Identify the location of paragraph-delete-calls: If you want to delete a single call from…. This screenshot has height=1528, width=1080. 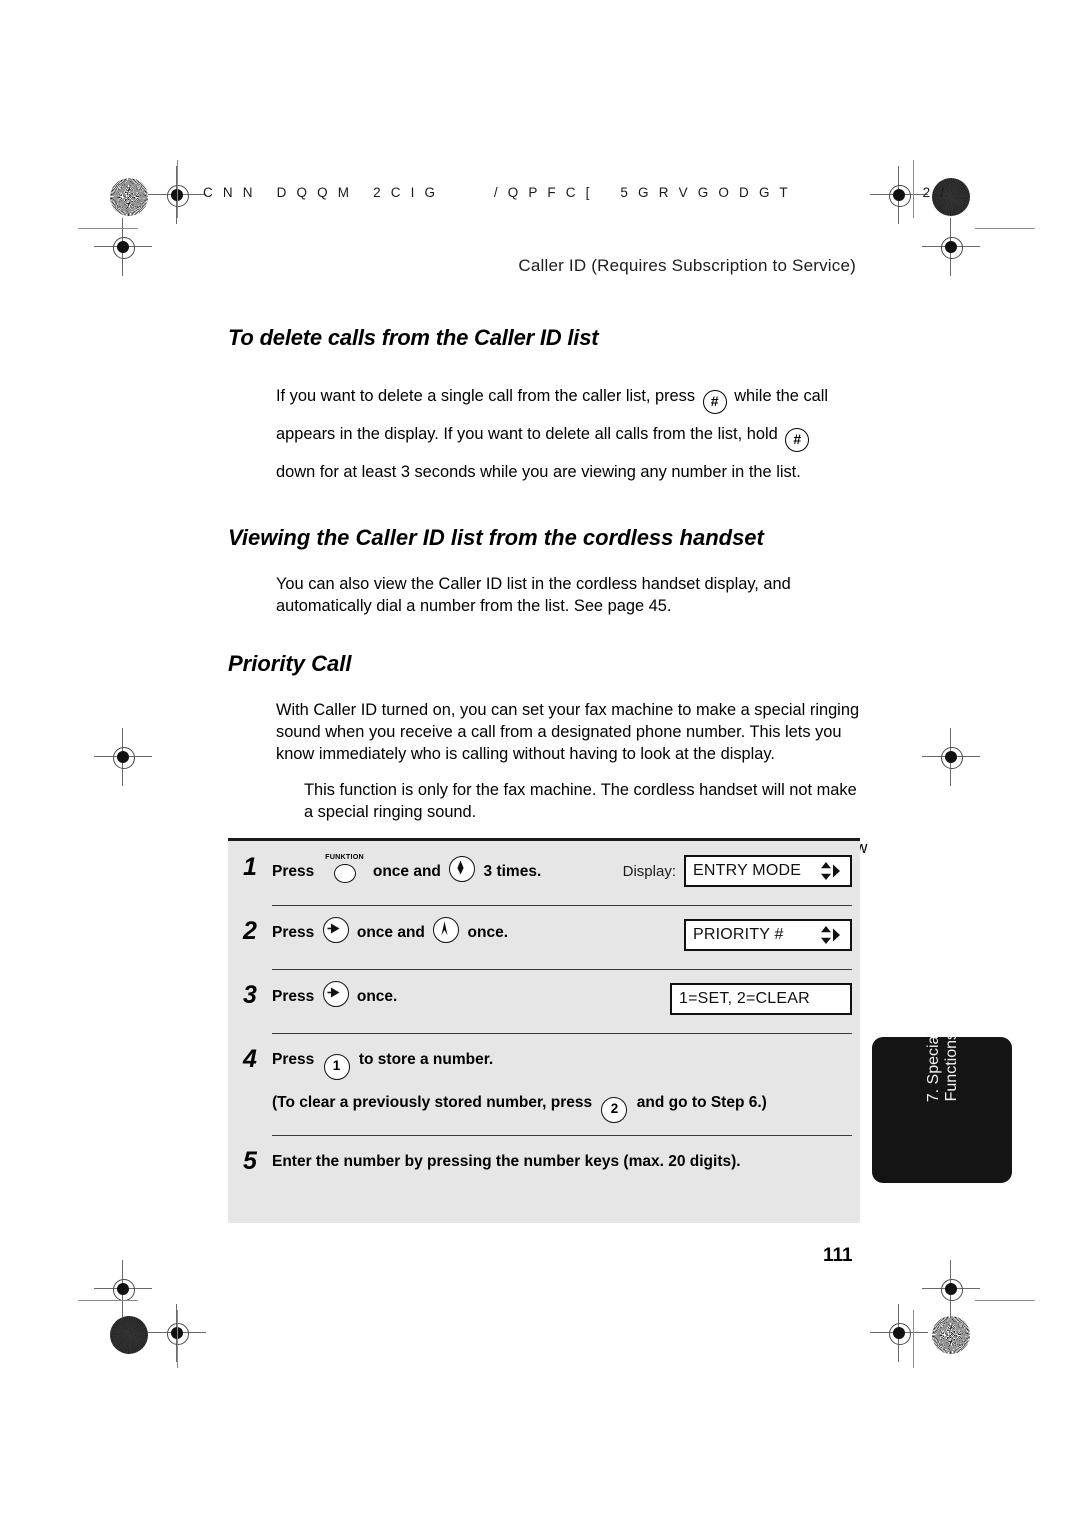
(548, 434).